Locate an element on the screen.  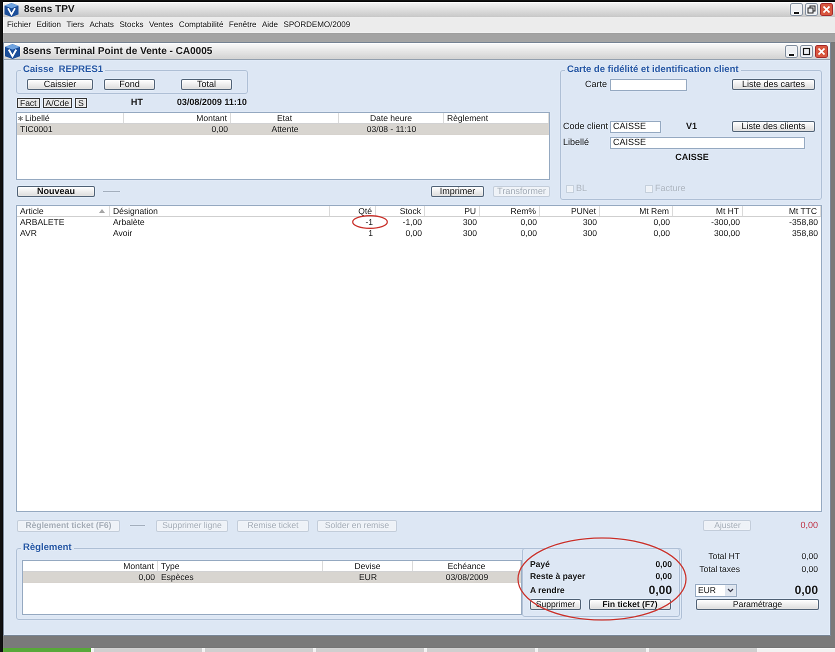
table-cell-text: EUR is located at coordinates (368, 577).